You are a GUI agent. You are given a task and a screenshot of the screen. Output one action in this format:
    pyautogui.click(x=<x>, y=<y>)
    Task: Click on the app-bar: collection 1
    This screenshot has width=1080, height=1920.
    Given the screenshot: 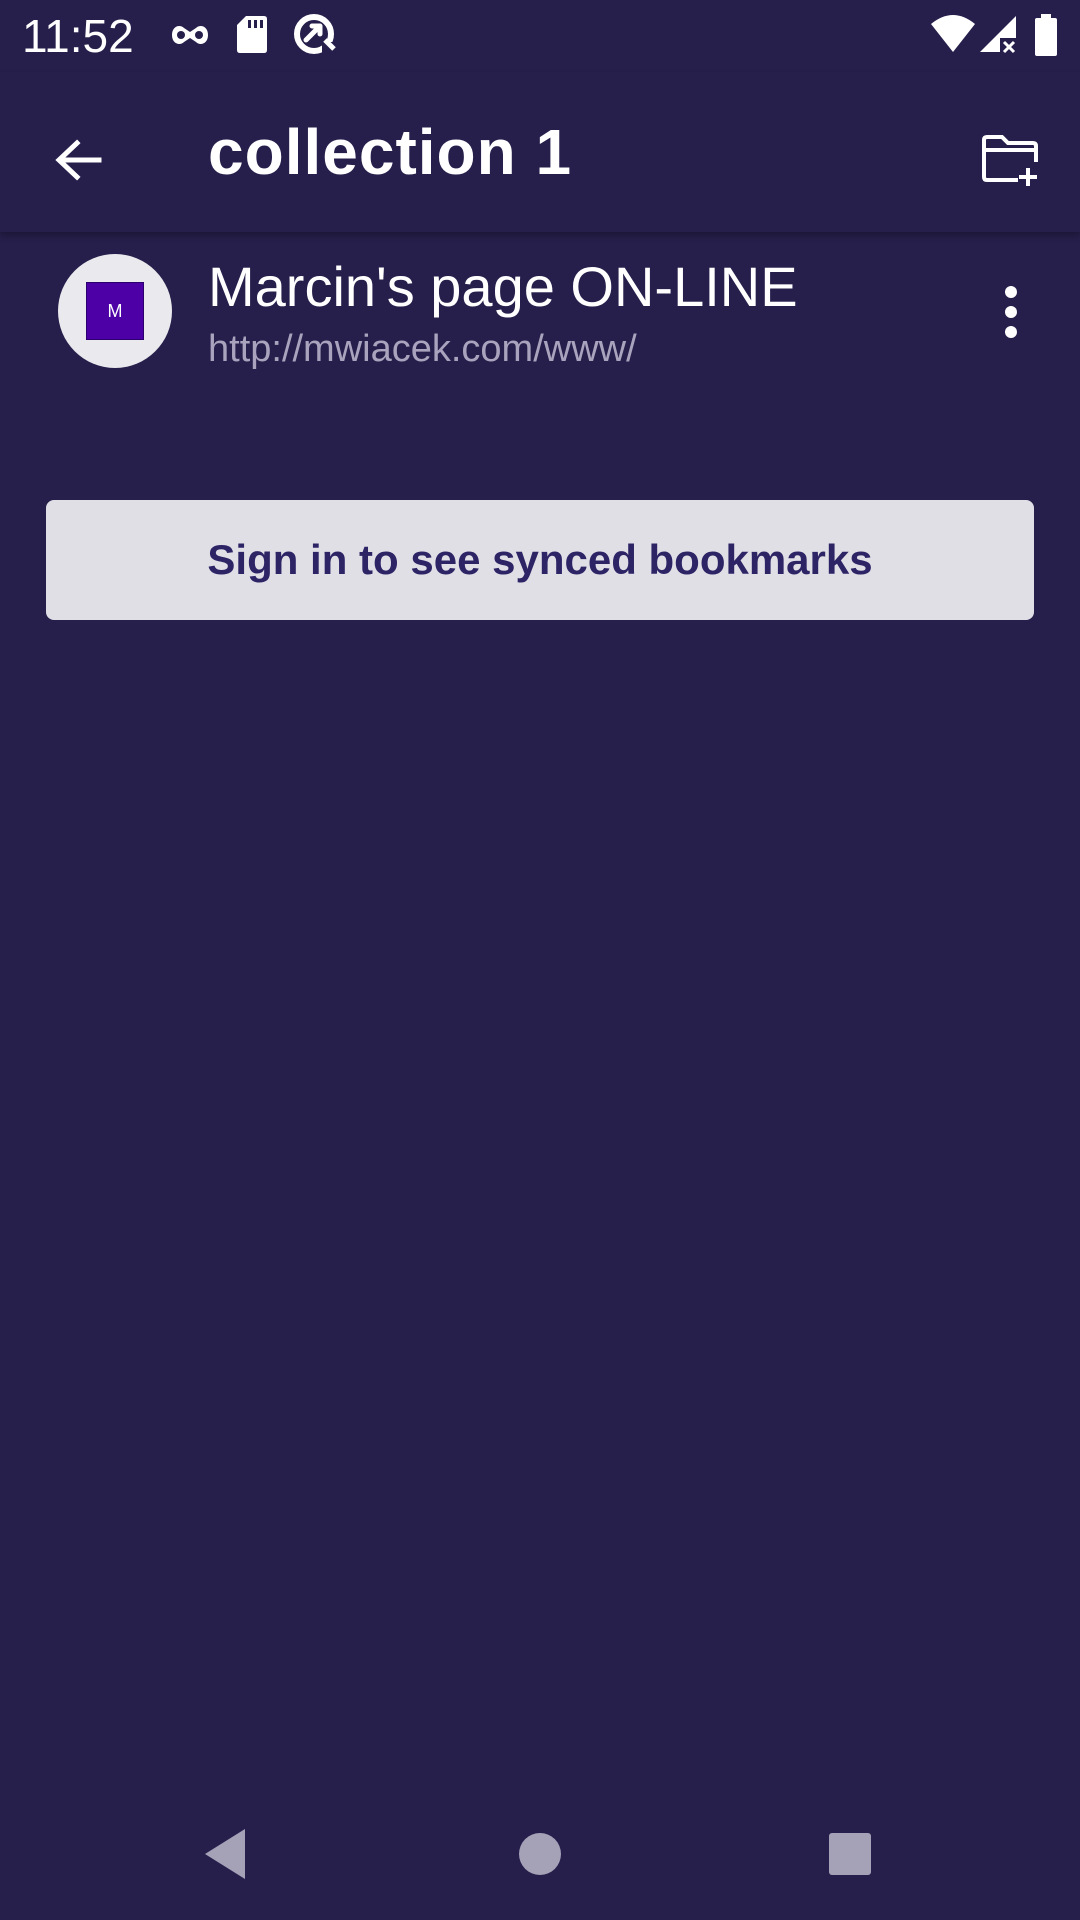 What is the action you would take?
    pyautogui.click(x=540, y=152)
    